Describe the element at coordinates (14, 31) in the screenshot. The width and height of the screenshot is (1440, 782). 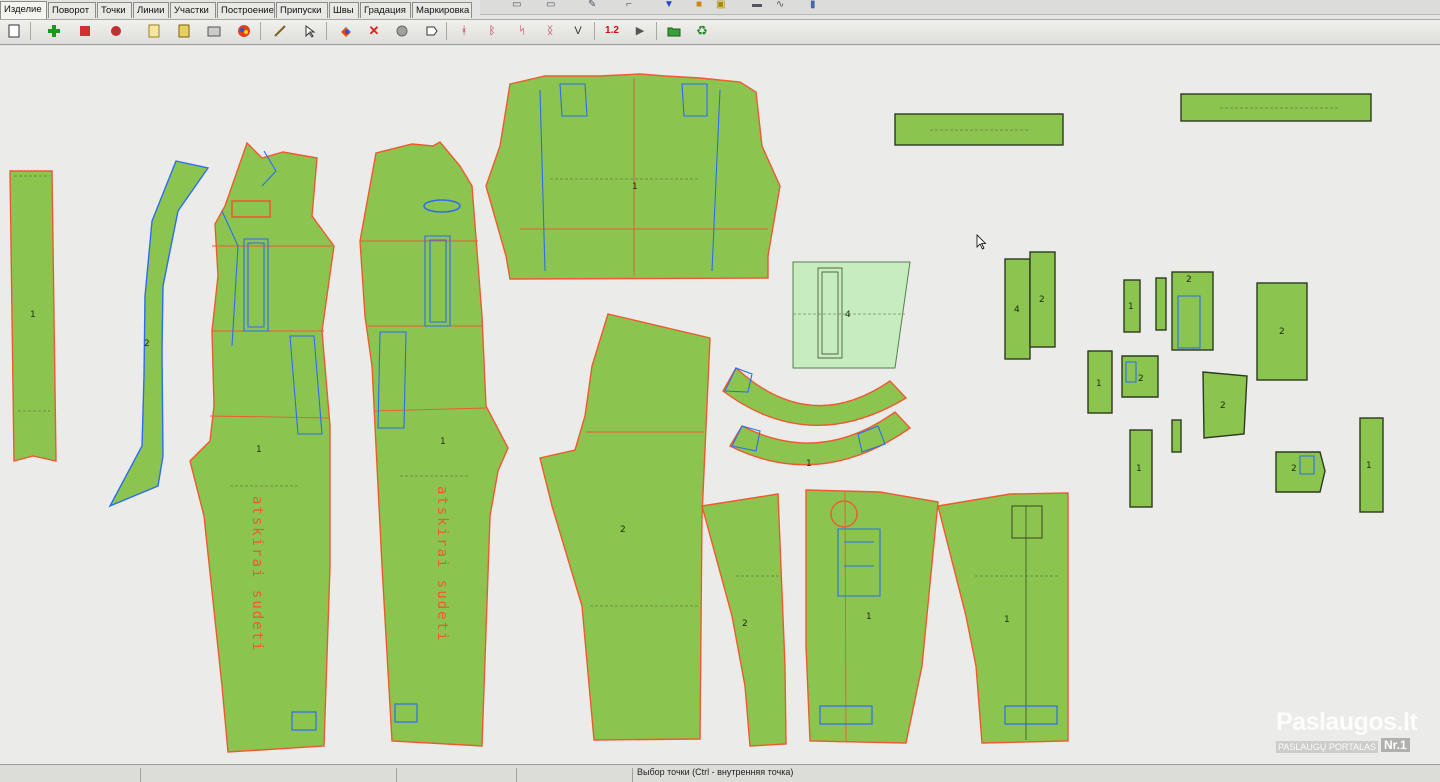
I see `new-file-icon` at that location.